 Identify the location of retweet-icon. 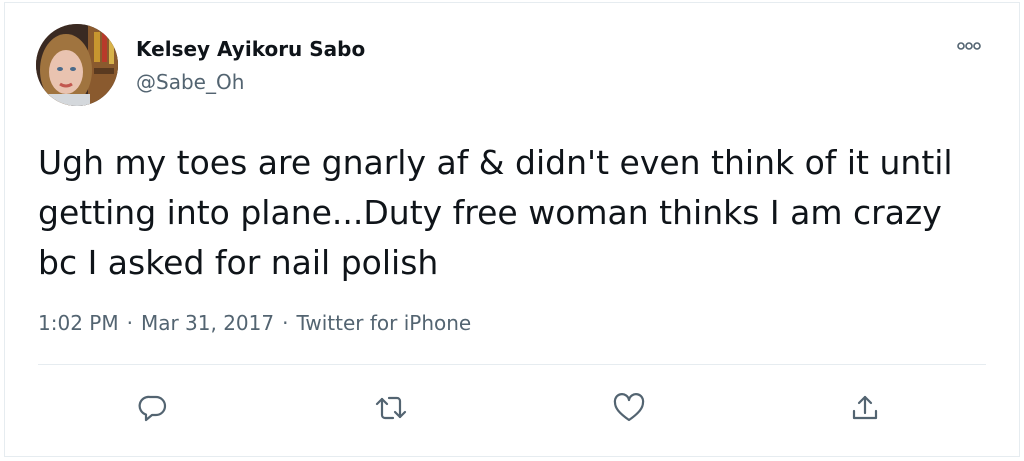
(391, 408).